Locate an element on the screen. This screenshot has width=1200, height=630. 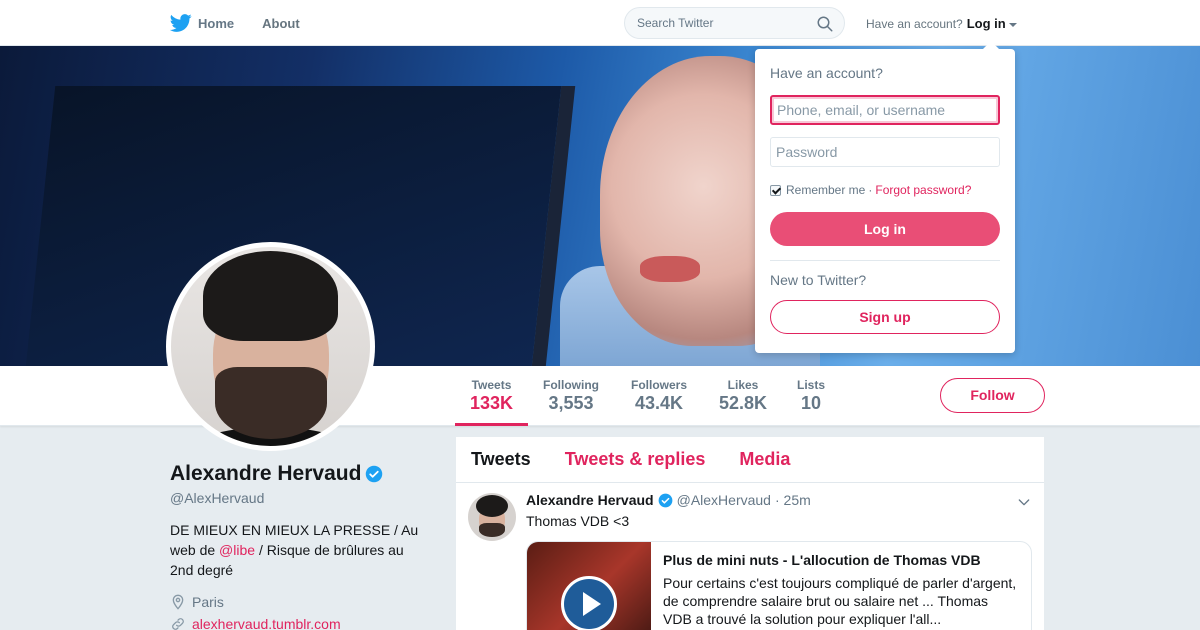
bio-mention-link: @libe is located at coordinates (237, 550).